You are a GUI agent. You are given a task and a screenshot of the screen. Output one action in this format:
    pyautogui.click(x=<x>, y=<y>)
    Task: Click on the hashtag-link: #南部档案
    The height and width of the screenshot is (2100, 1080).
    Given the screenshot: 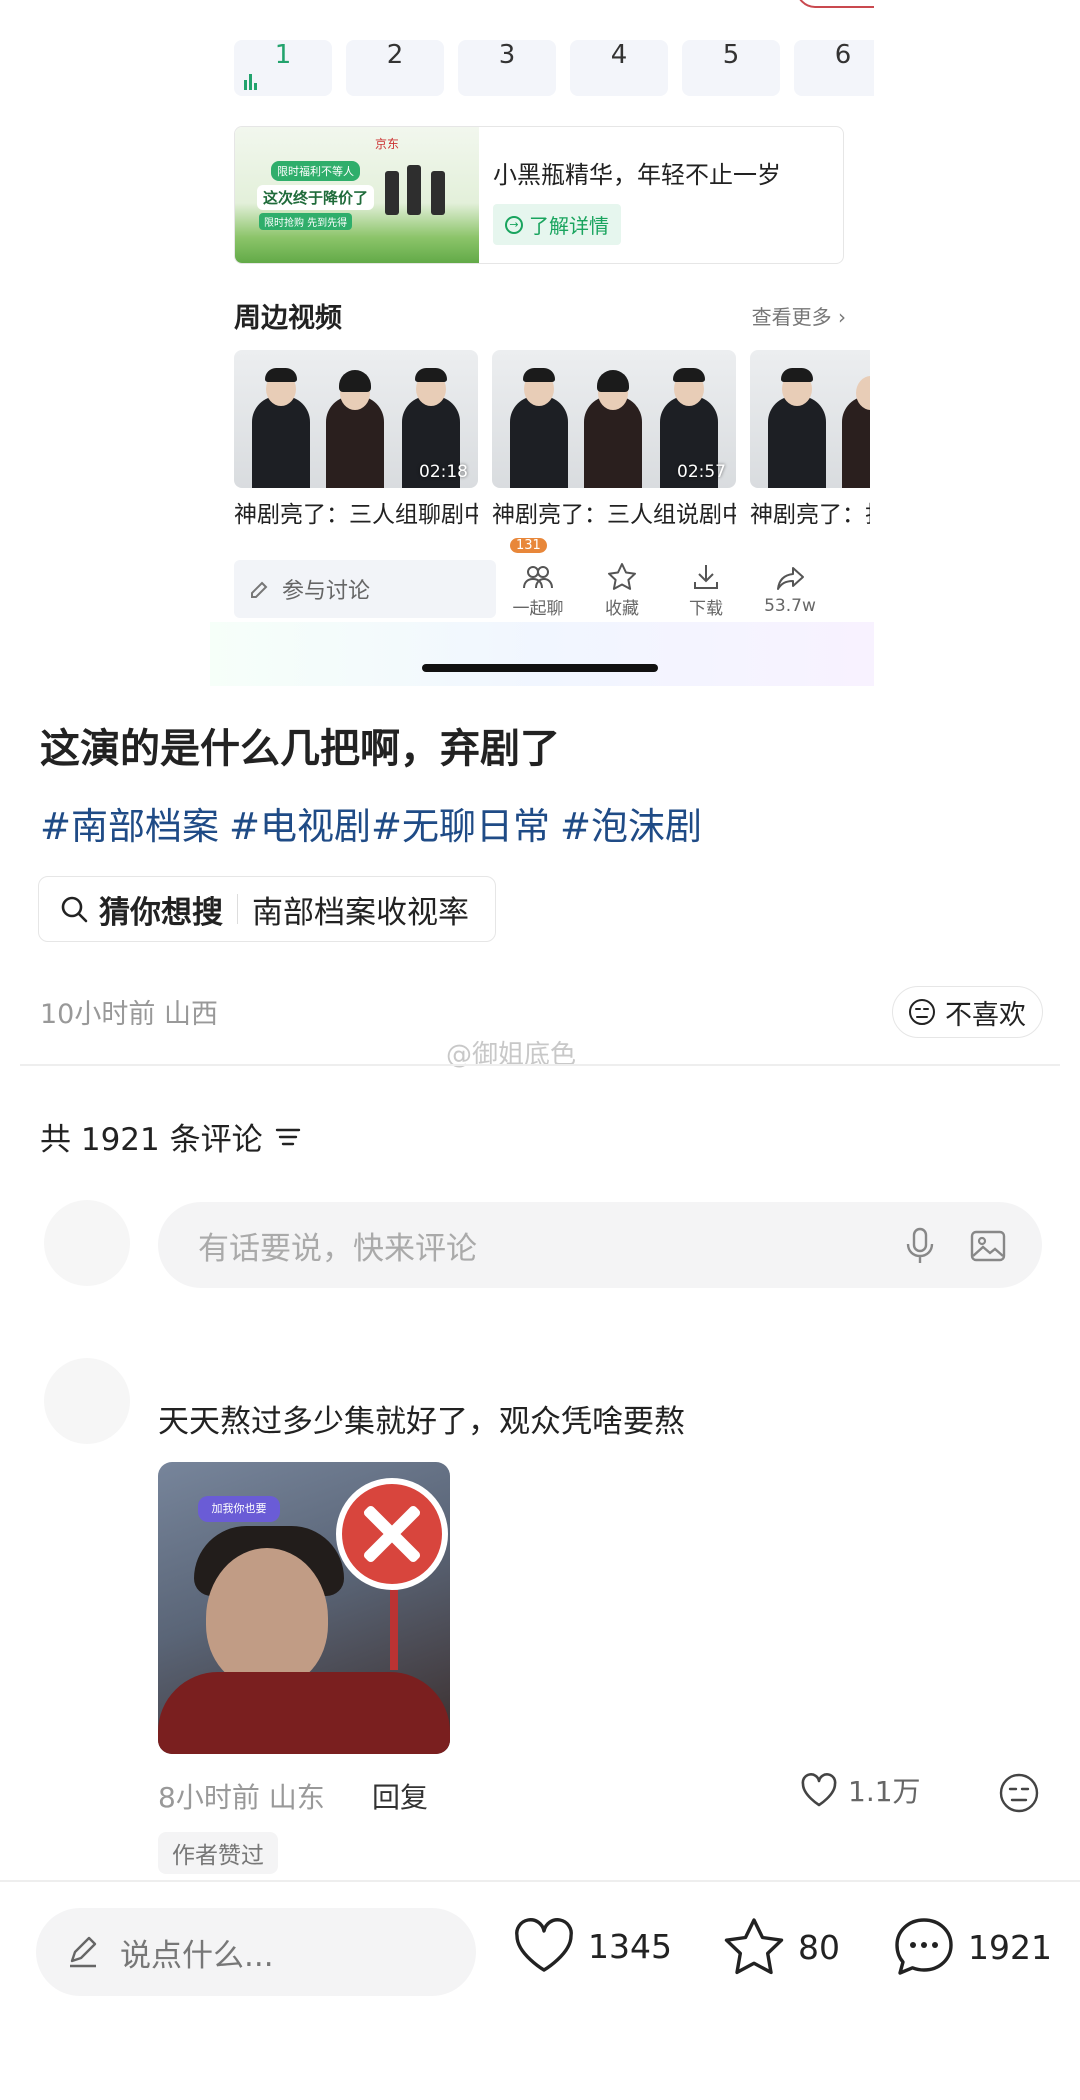 What is the action you would take?
    pyautogui.click(x=129, y=826)
    